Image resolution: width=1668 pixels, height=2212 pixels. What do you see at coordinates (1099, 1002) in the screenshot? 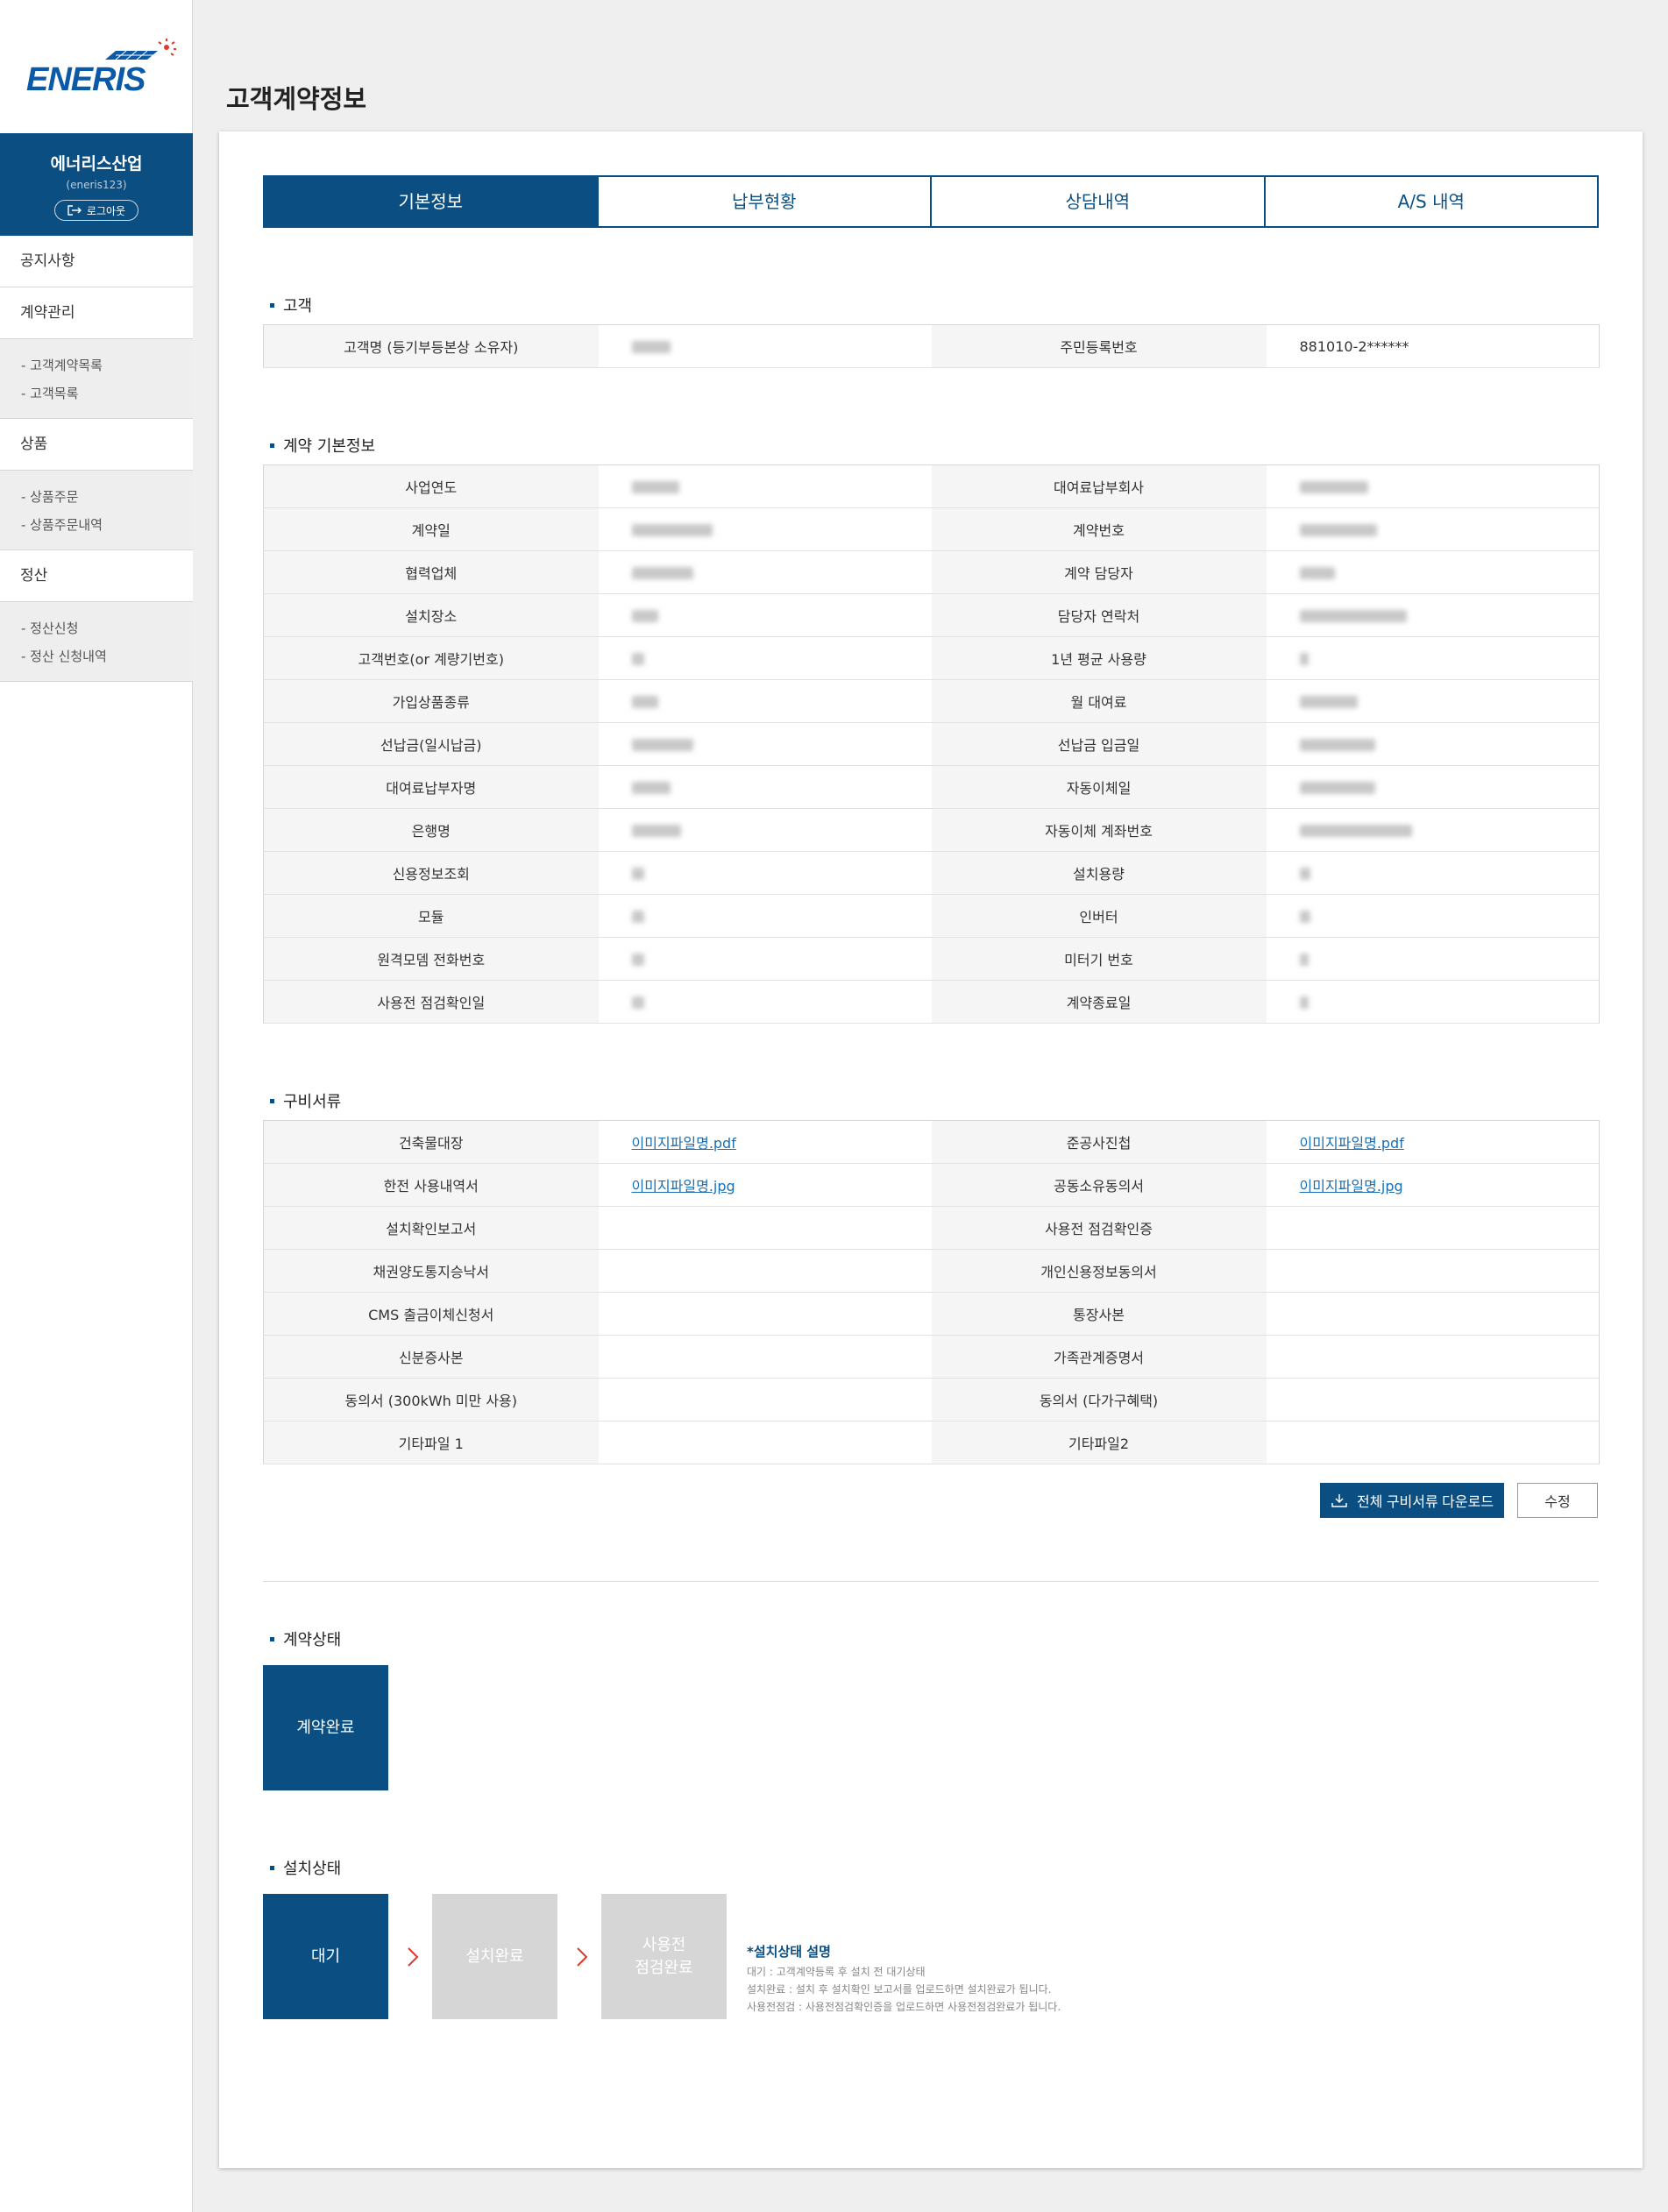
I see `field-label: 계약종료일` at bounding box center [1099, 1002].